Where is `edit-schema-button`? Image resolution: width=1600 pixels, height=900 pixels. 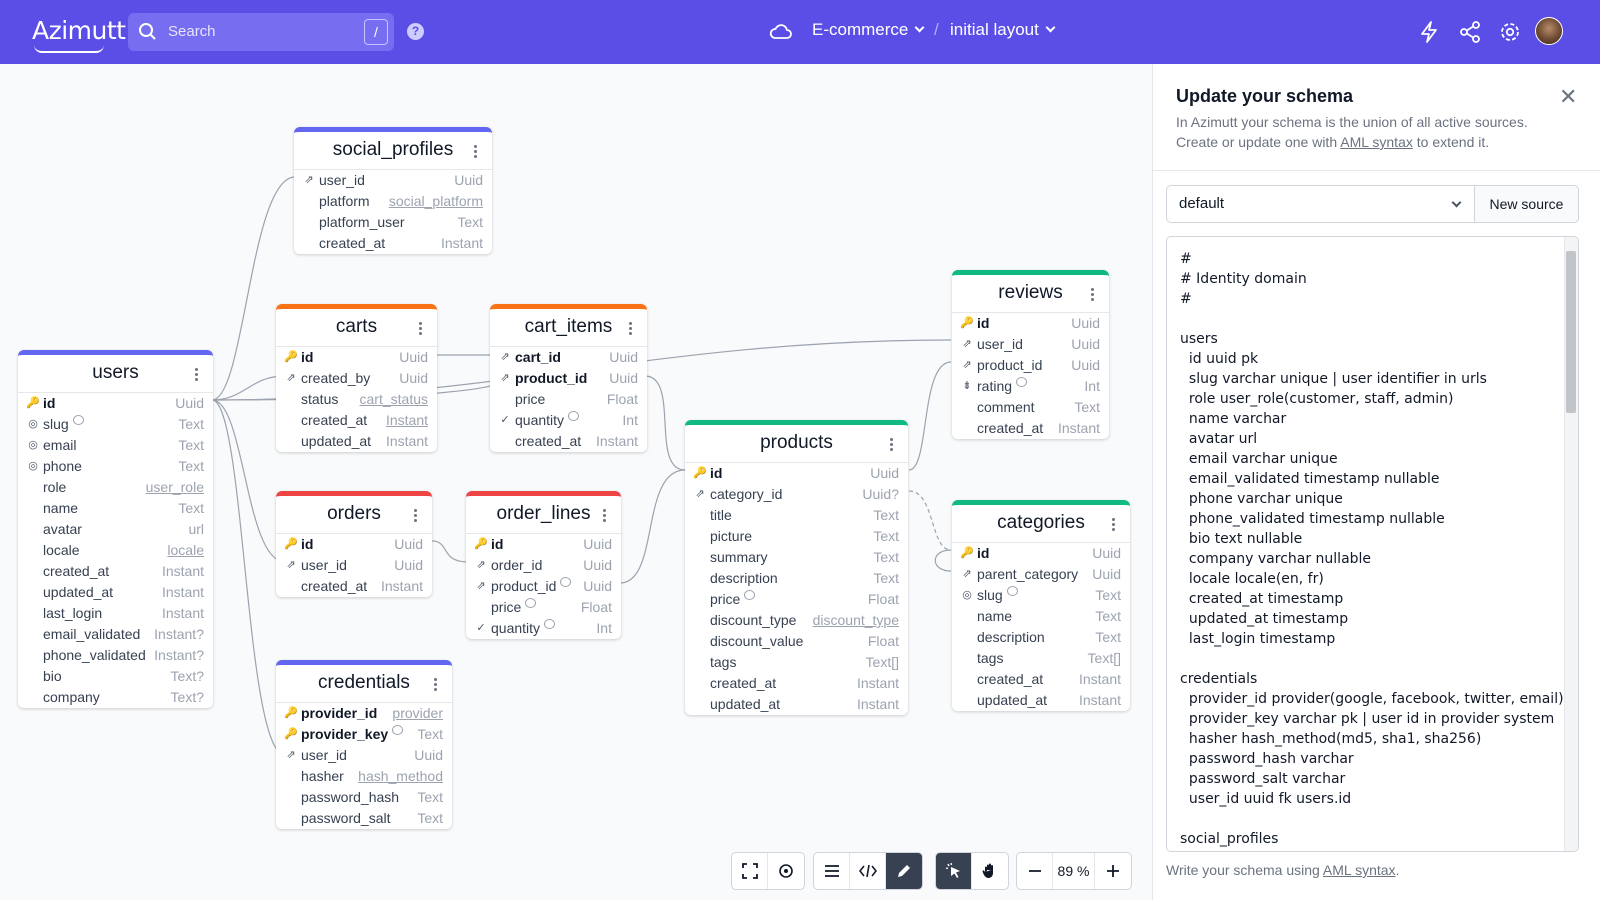
edit-schema-button is located at coordinates (904, 871).